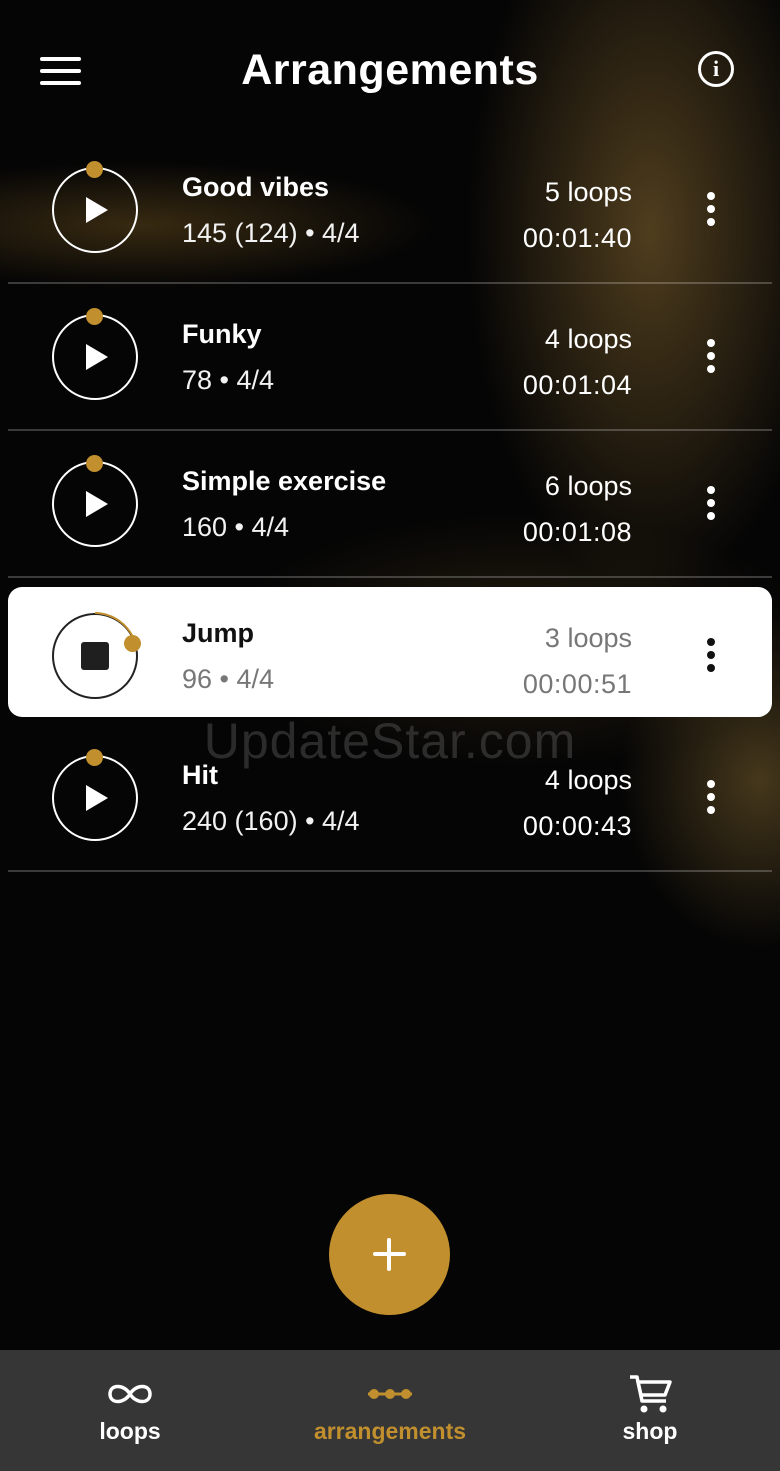 The height and width of the screenshot is (1471, 780). I want to click on nav-item-shop: shop, so click(650, 1410).